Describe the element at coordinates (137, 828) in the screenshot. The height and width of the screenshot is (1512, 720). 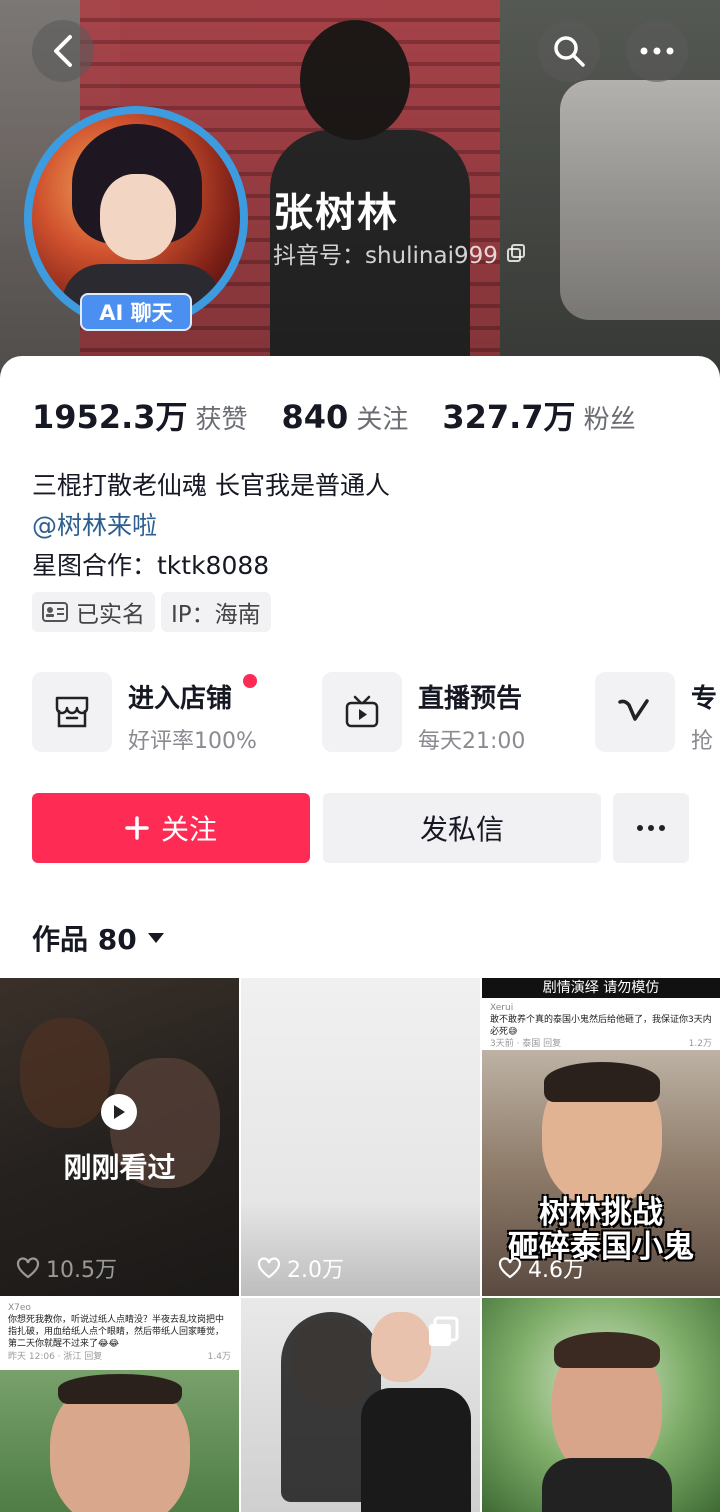
I see `plus-icon` at that location.